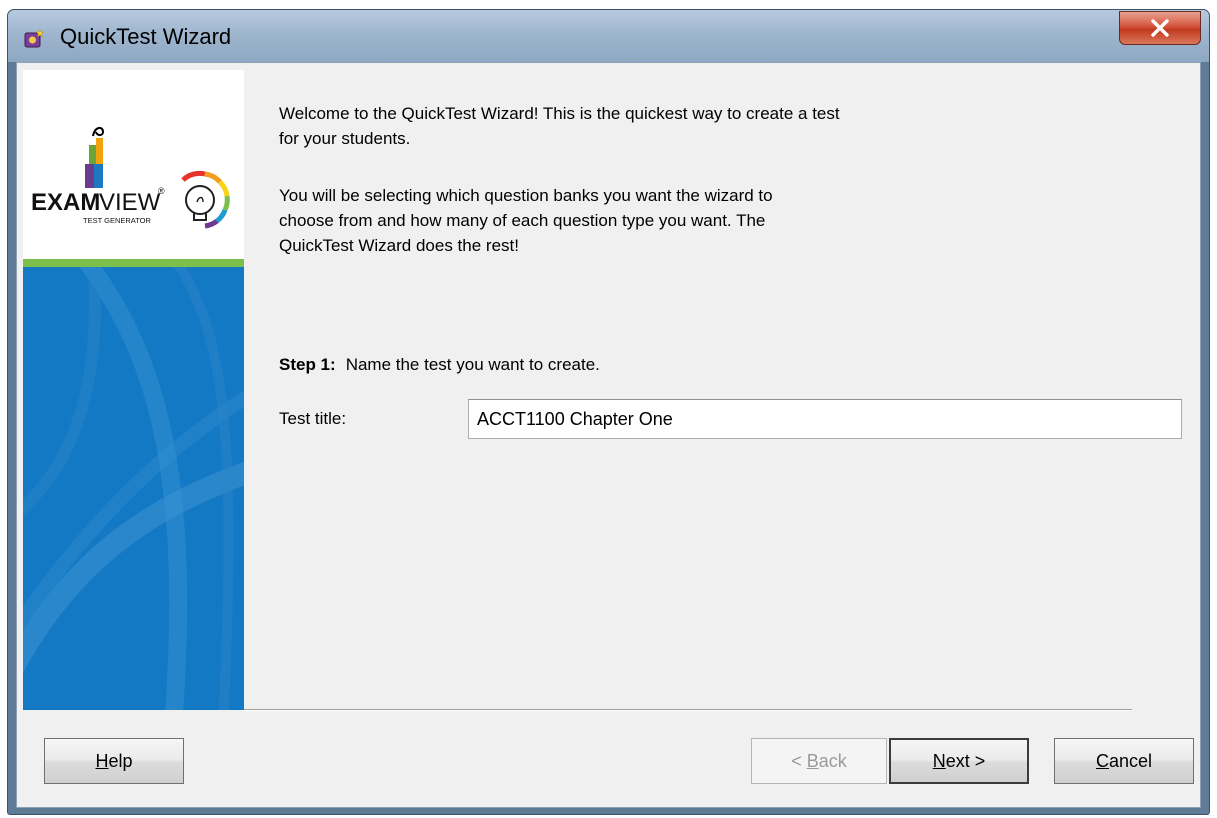 The width and height of the screenshot is (1217, 818). I want to click on logo-brand-light: VIEW, so click(130, 202).